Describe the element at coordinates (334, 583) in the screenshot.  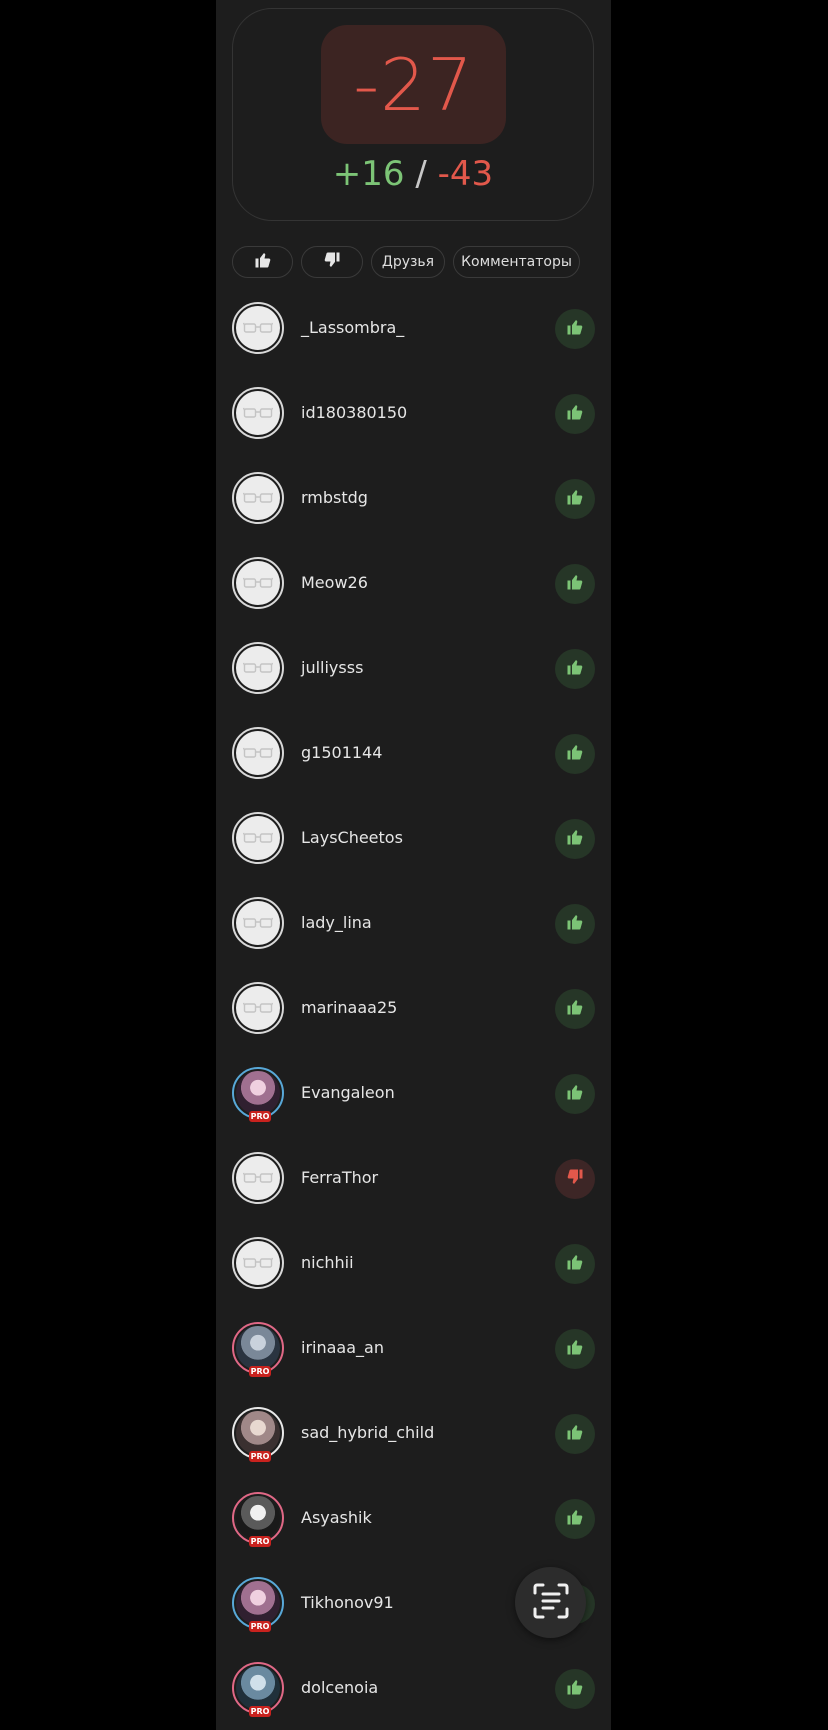
I see `username: Meow26` at that location.